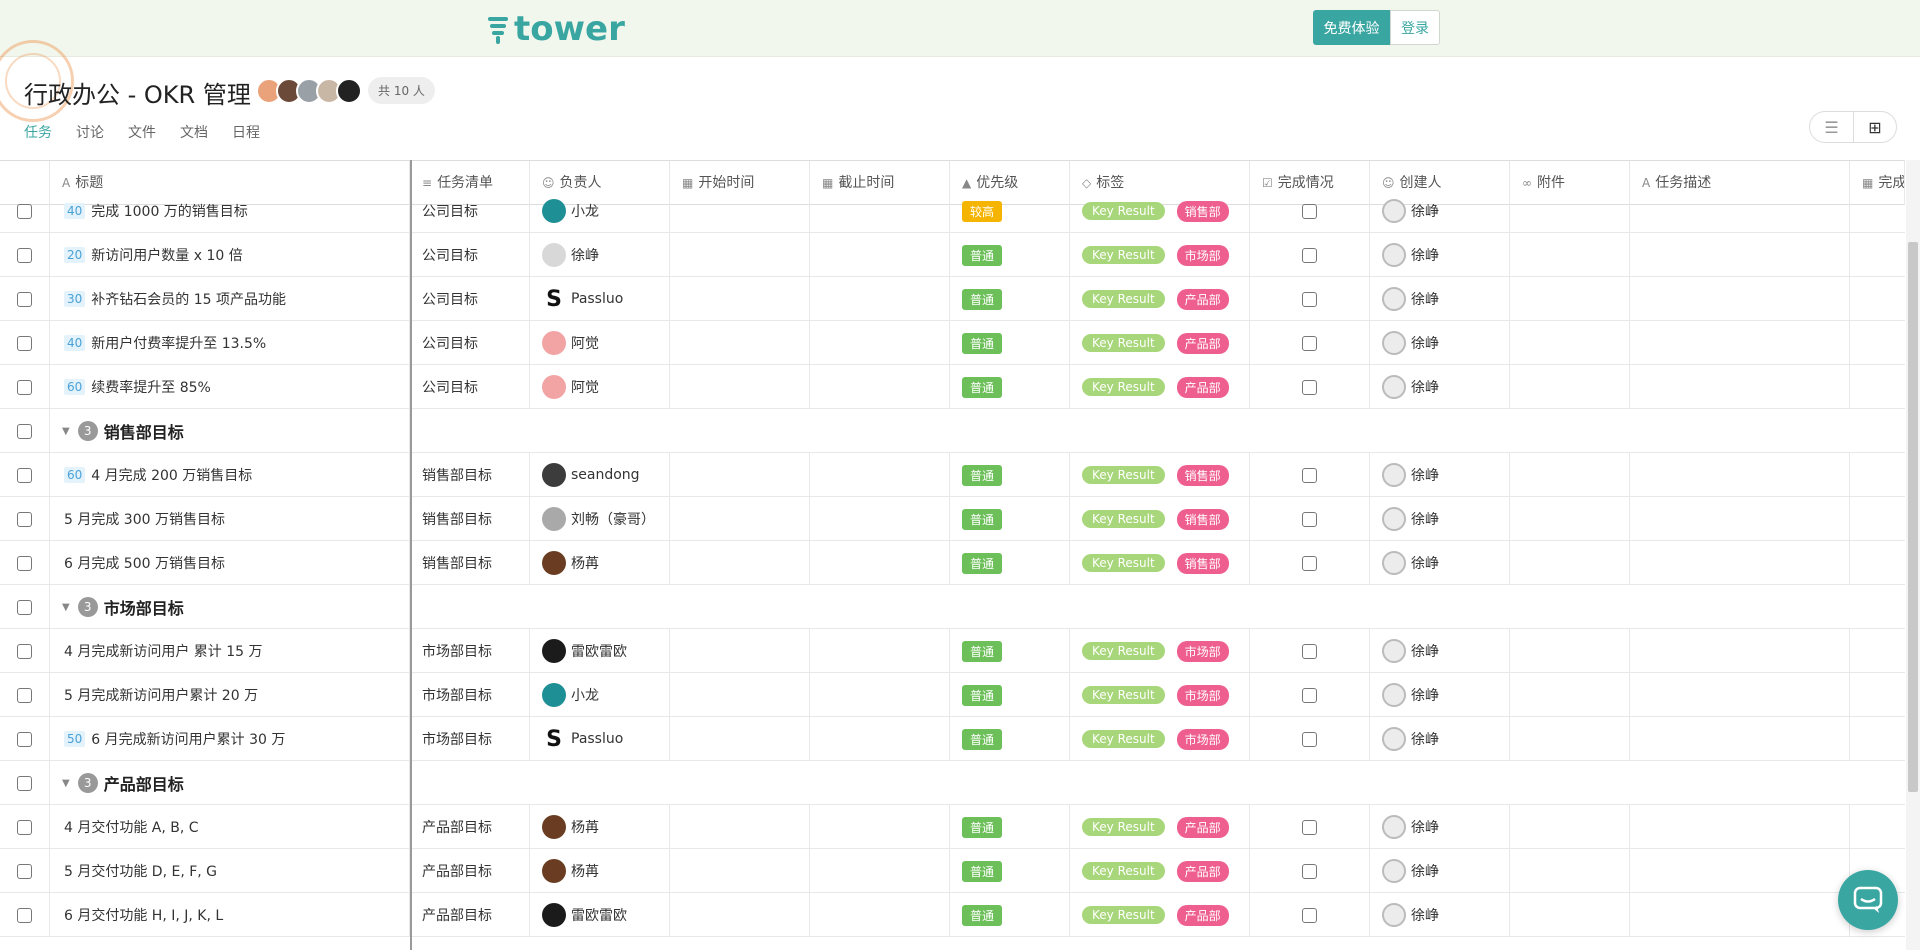 This screenshot has width=1920, height=950. I want to click on task-title: 4 月完成新访问用户 累计 15 万, so click(163, 651).